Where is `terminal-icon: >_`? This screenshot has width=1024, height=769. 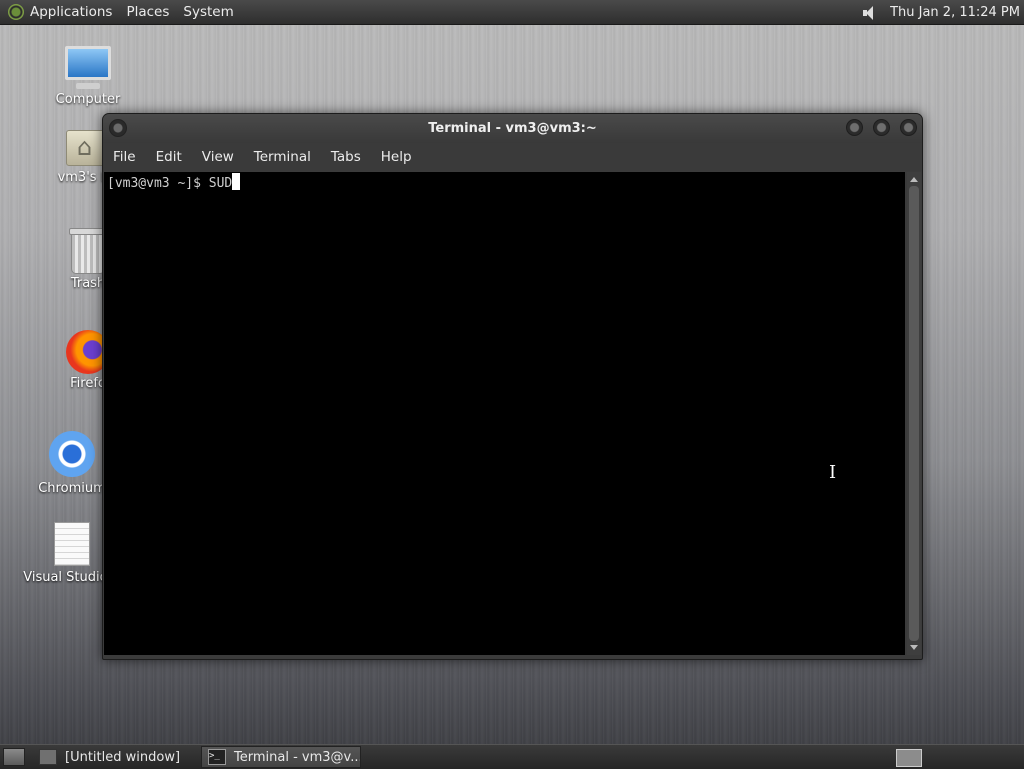
terminal-icon: >_ is located at coordinates (217, 757).